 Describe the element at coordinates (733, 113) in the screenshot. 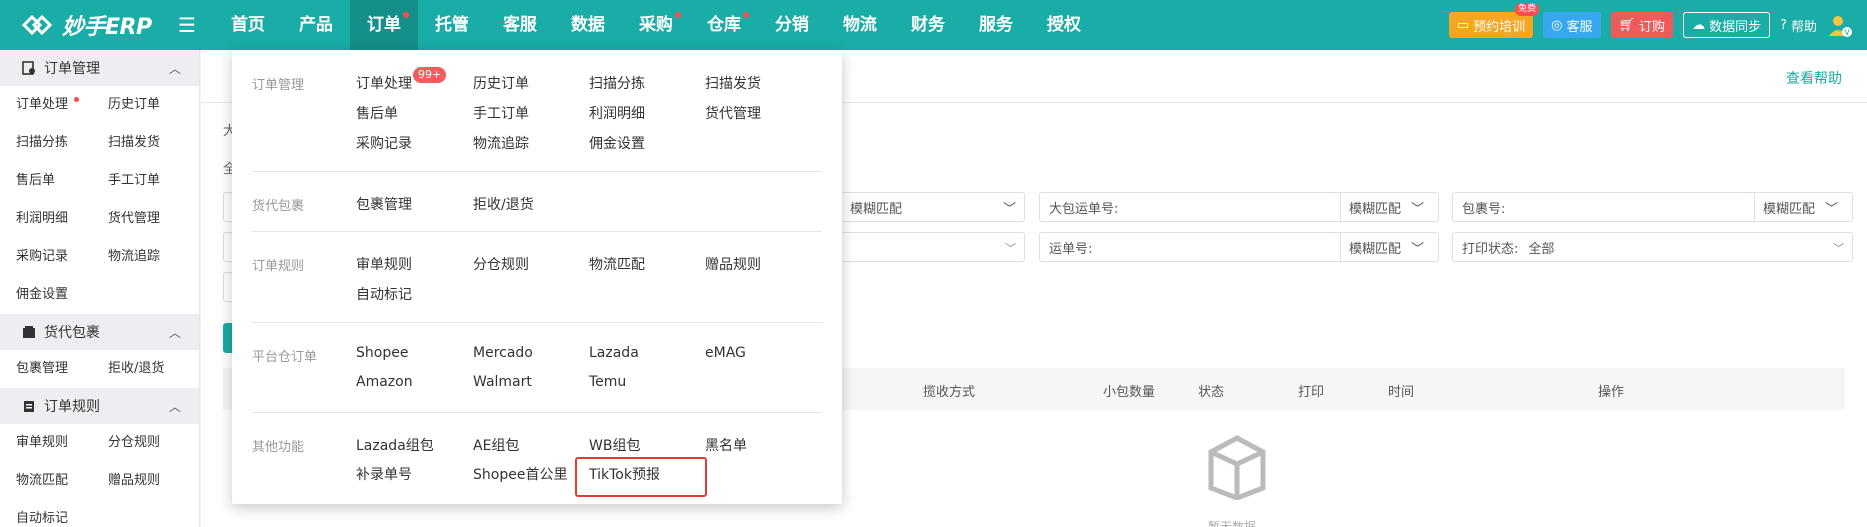

I see `menu-item-forwarder: 货代管理` at that location.